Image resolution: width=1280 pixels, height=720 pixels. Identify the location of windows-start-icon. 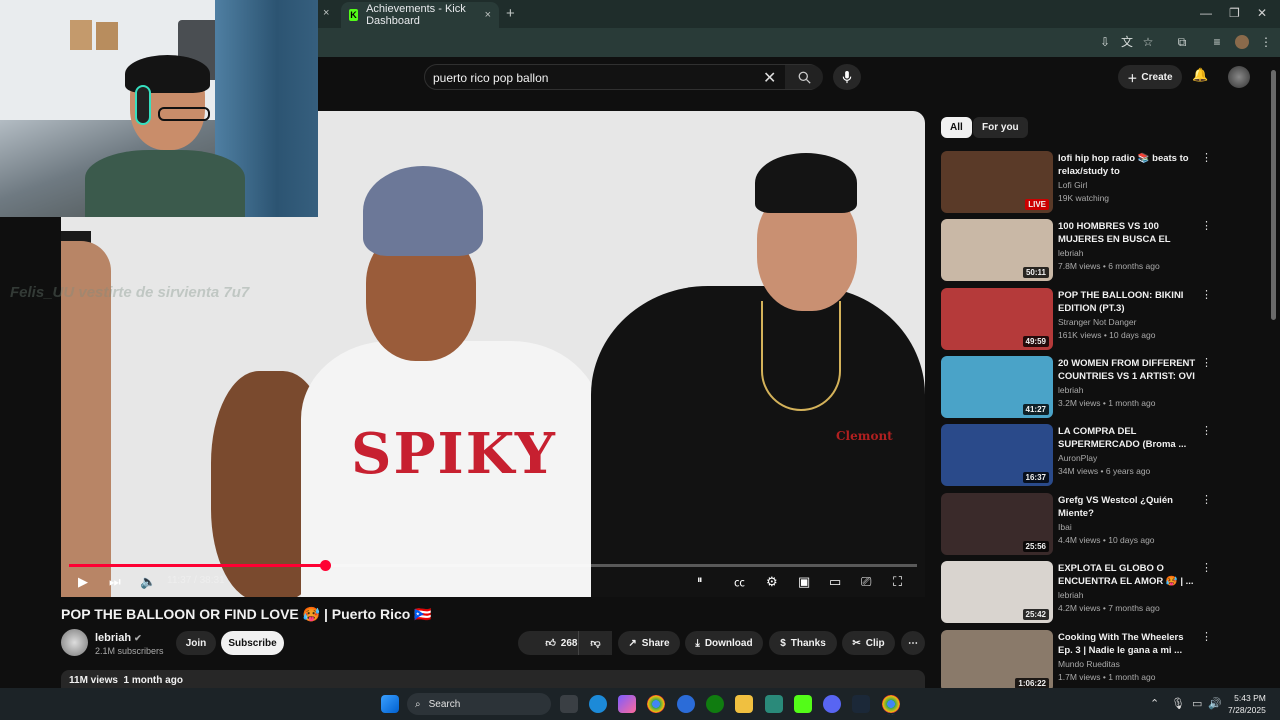
(390, 704).